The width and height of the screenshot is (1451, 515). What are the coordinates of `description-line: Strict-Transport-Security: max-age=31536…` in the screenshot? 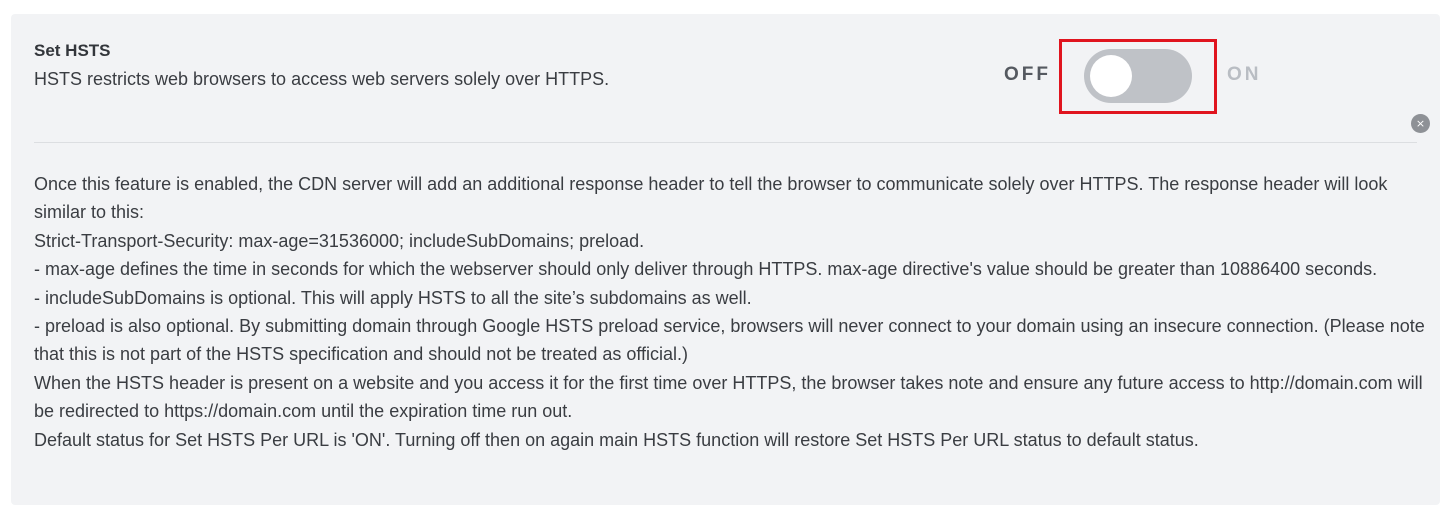 It's located at (339, 240).